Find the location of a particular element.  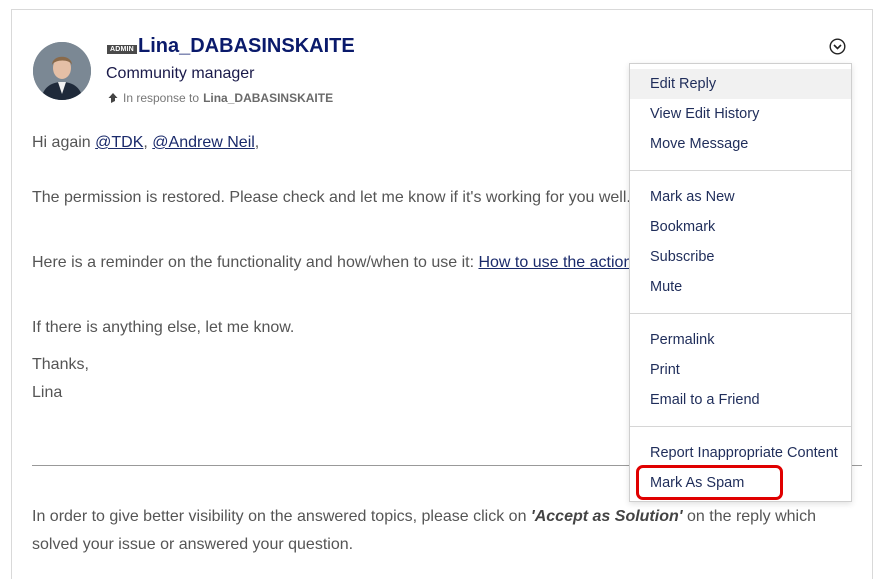

greeting-line: Hi again @TDK, @Andrew Neil, is located at coordinates (145, 143).